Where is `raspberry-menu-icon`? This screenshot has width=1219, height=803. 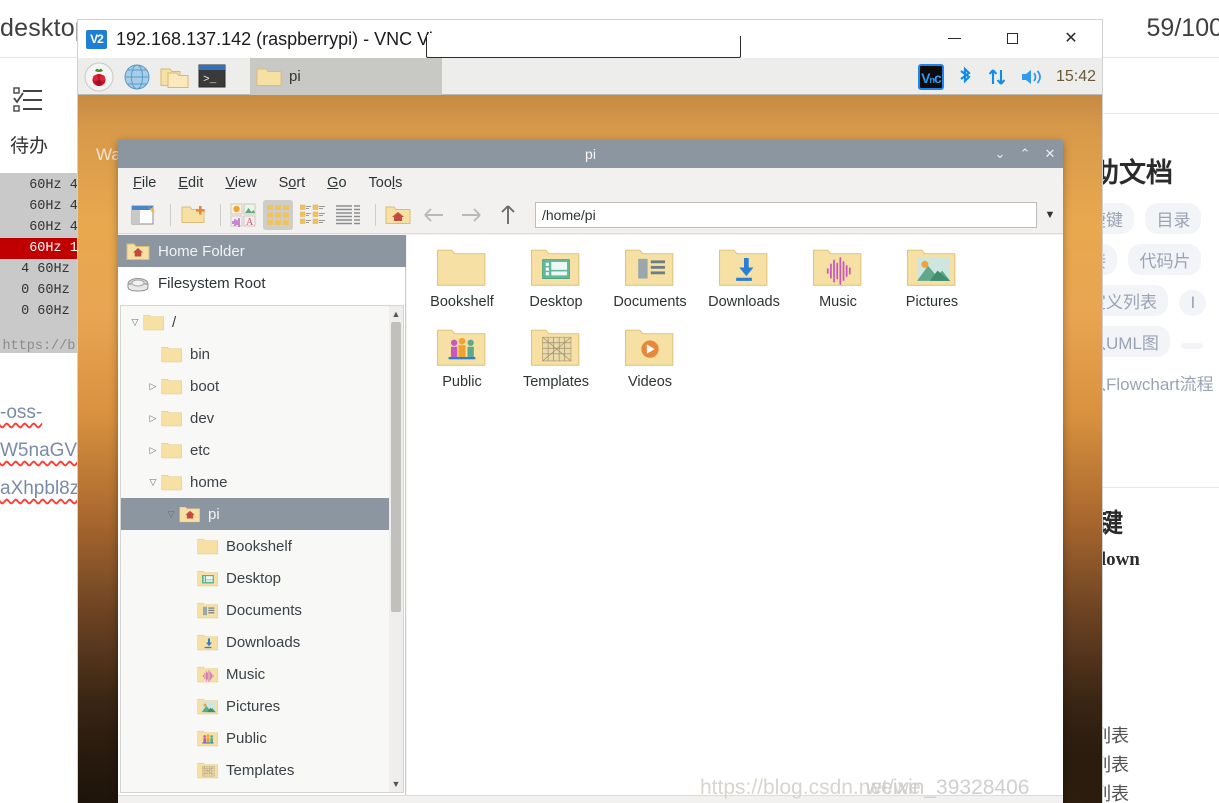
raspberry-menu-icon is located at coordinates (99, 77).